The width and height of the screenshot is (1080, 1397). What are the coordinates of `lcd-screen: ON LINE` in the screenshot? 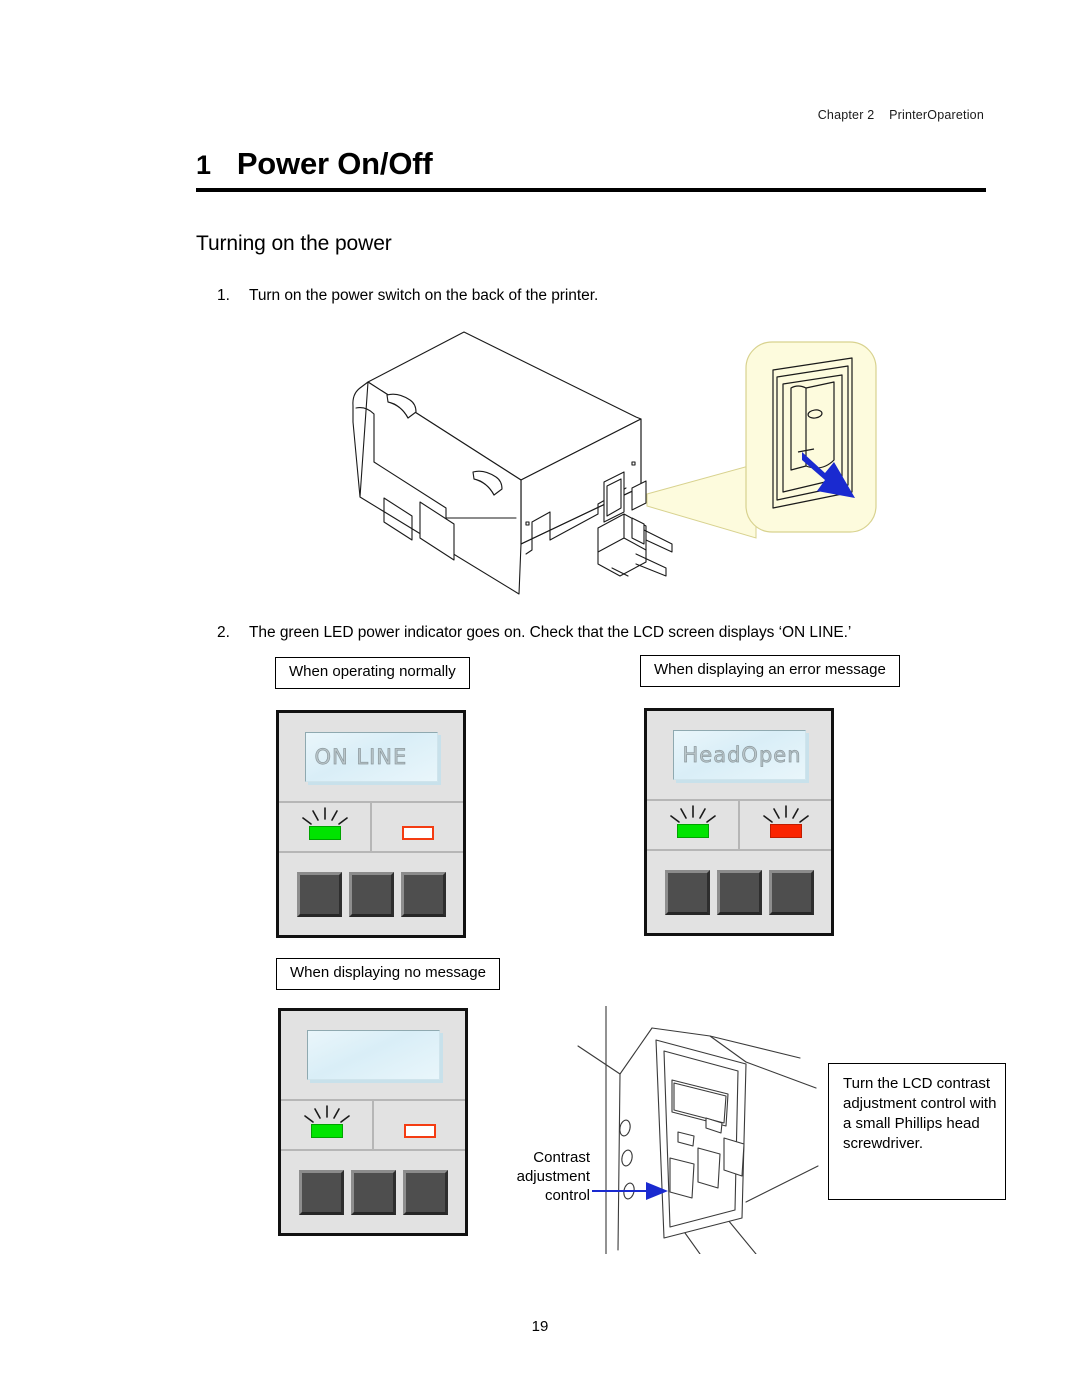 It's located at (371, 757).